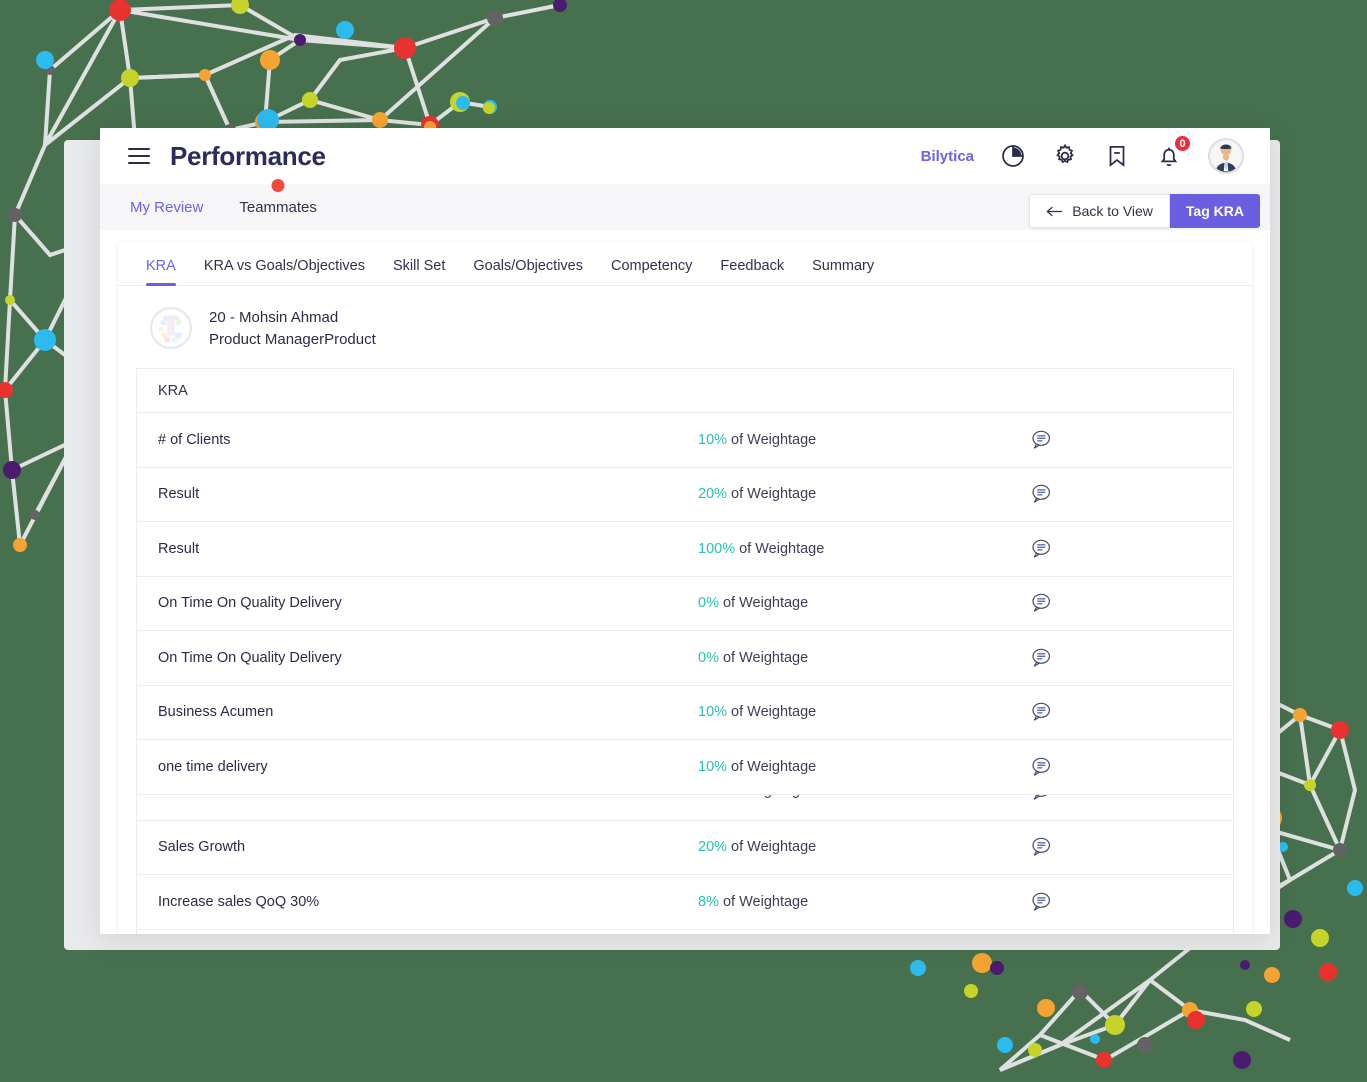 This screenshot has width=1367, height=1082. I want to click on subnav-label: My Review, so click(167, 207).